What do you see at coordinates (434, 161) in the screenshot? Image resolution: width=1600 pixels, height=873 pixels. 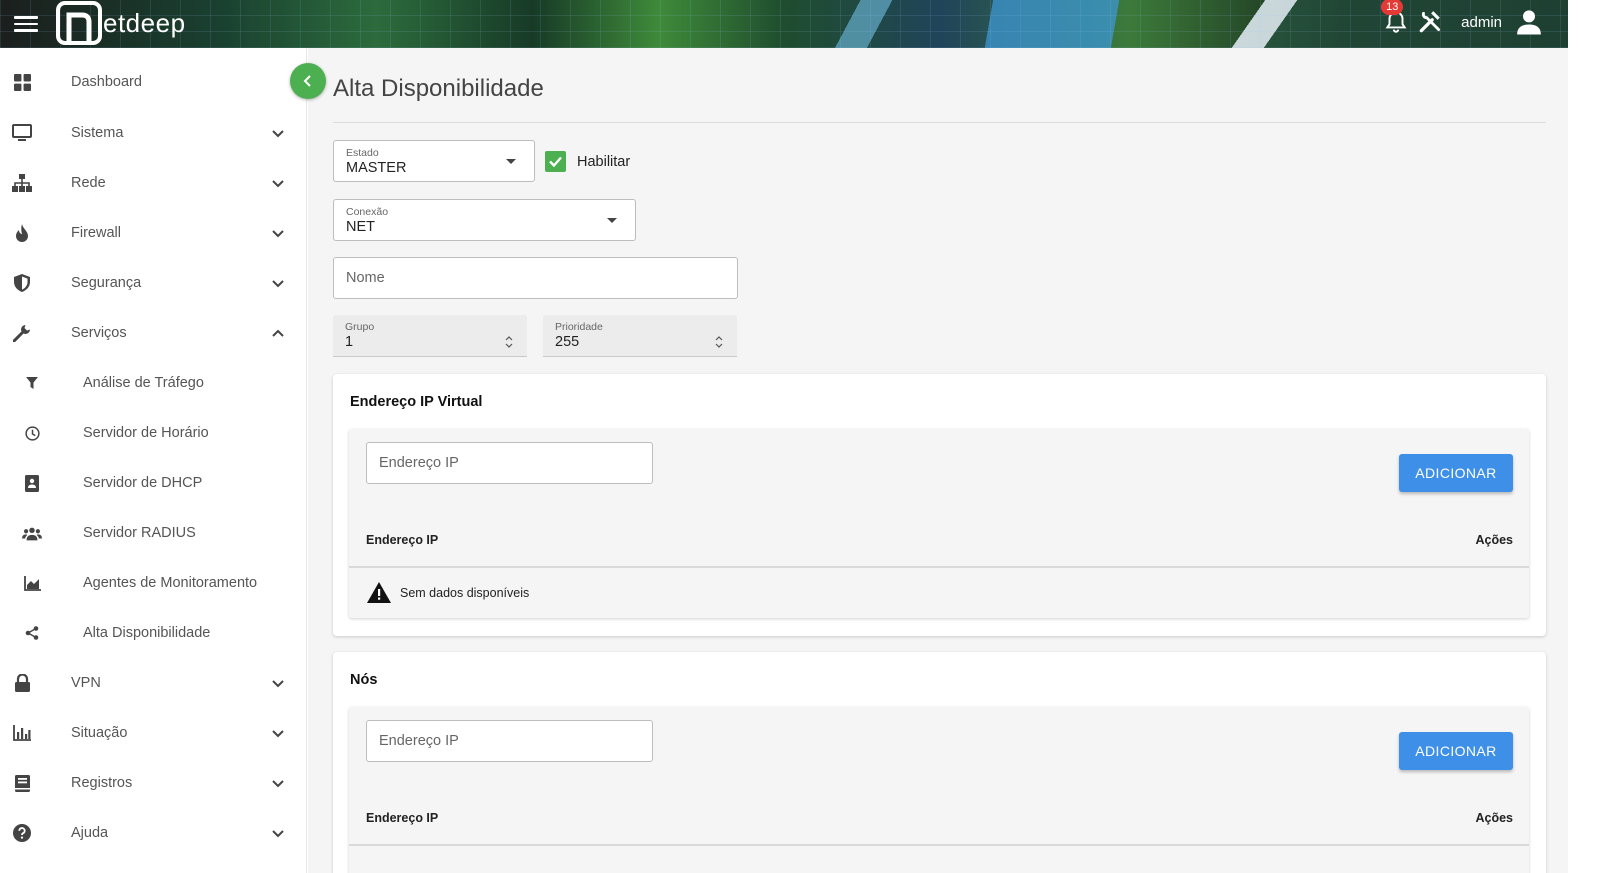 I see `estado-select: Estado MASTER` at bounding box center [434, 161].